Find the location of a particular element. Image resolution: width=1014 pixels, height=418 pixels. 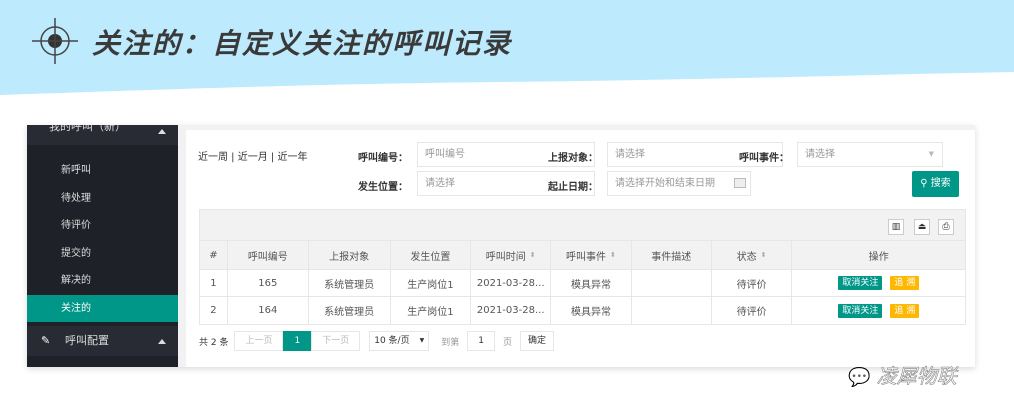

column-label: 状态 is located at coordinates (746, 257).